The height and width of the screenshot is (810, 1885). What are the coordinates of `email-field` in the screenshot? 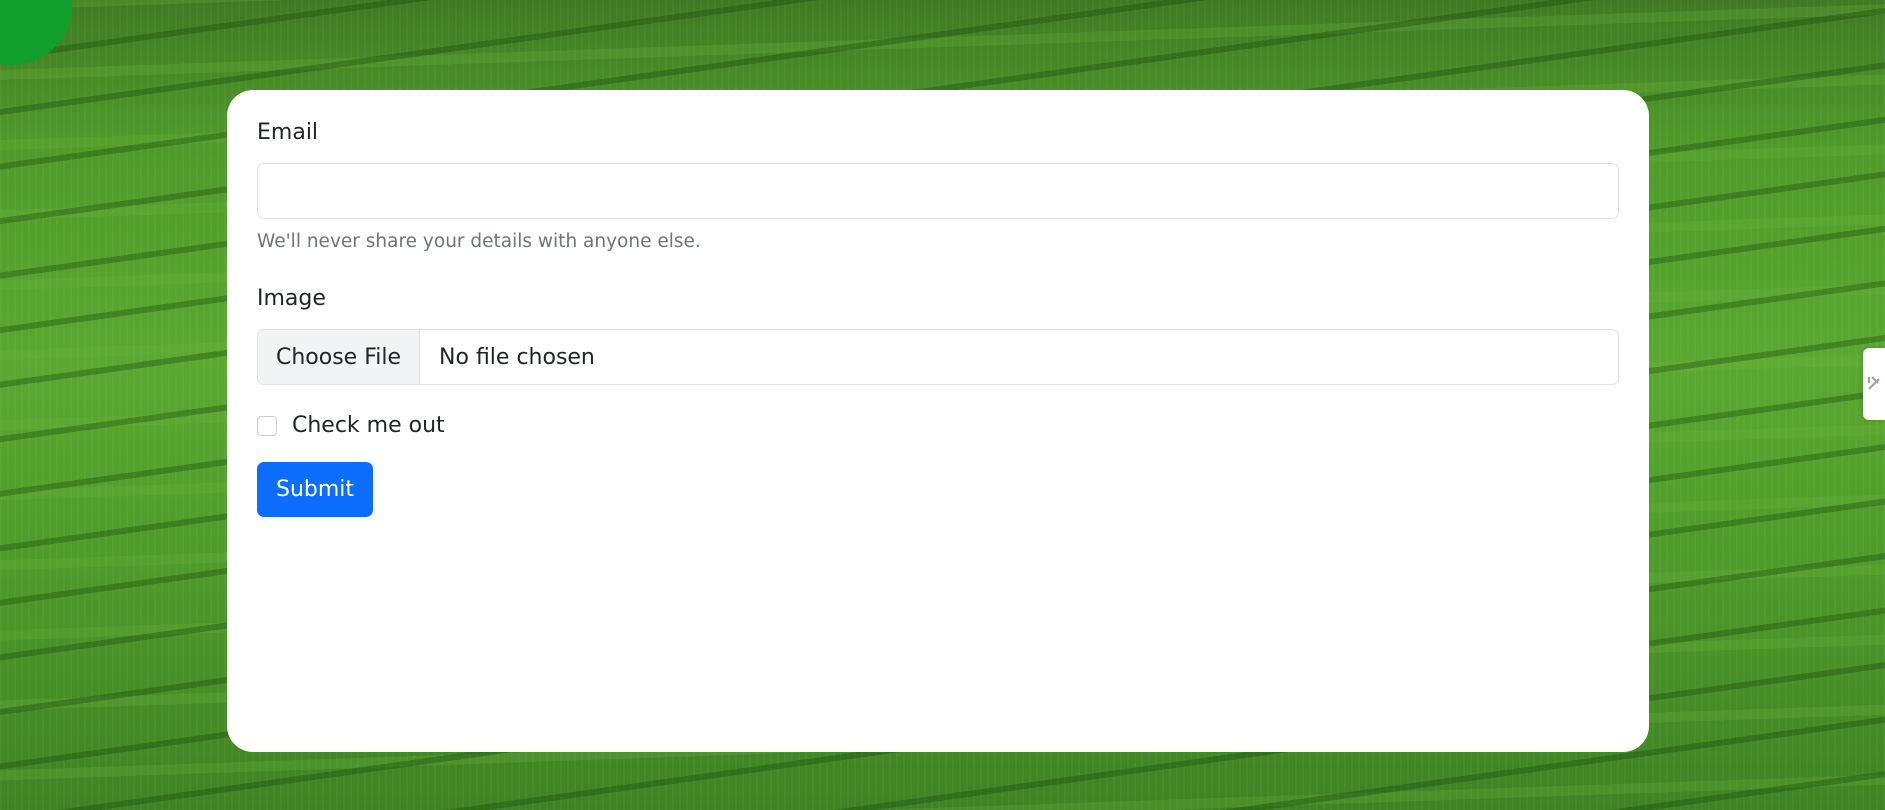 It's located at (938, 191).